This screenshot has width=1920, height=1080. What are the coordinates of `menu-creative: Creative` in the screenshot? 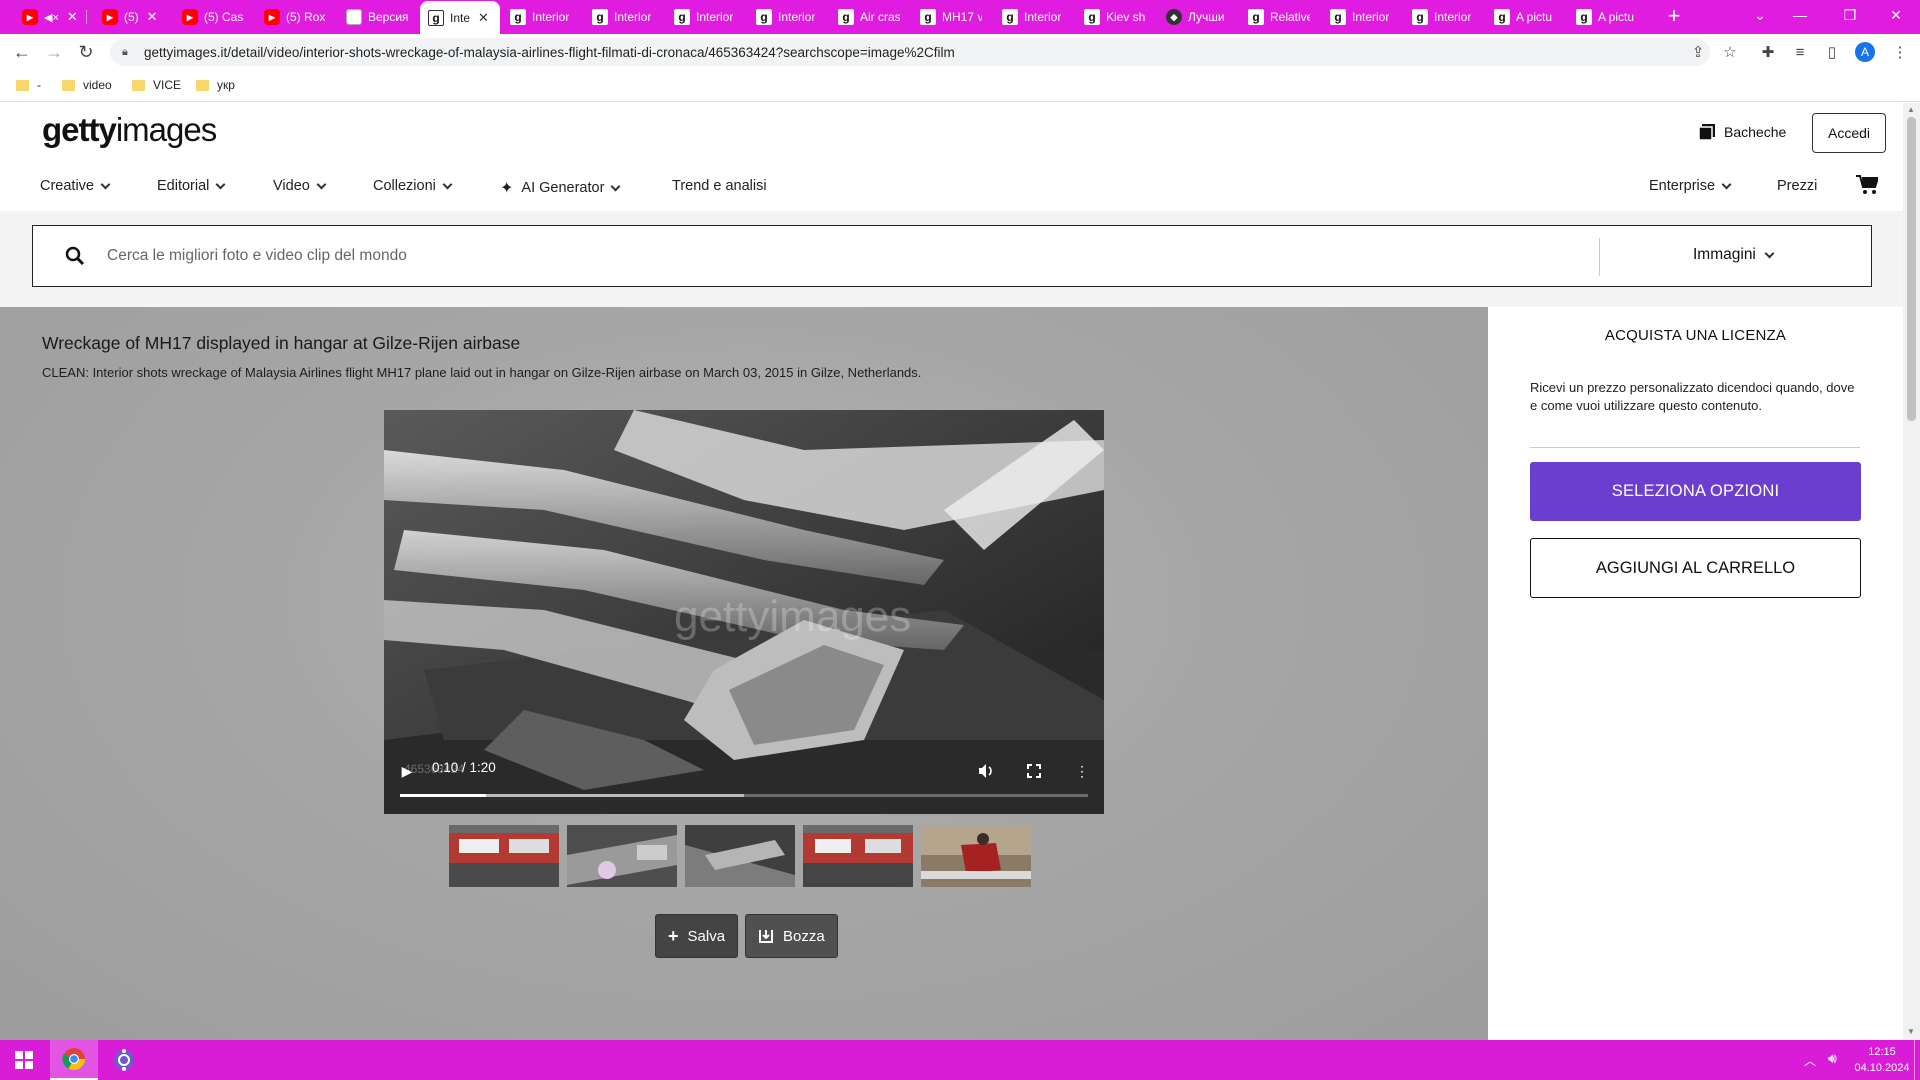 It's located at (75, 186).